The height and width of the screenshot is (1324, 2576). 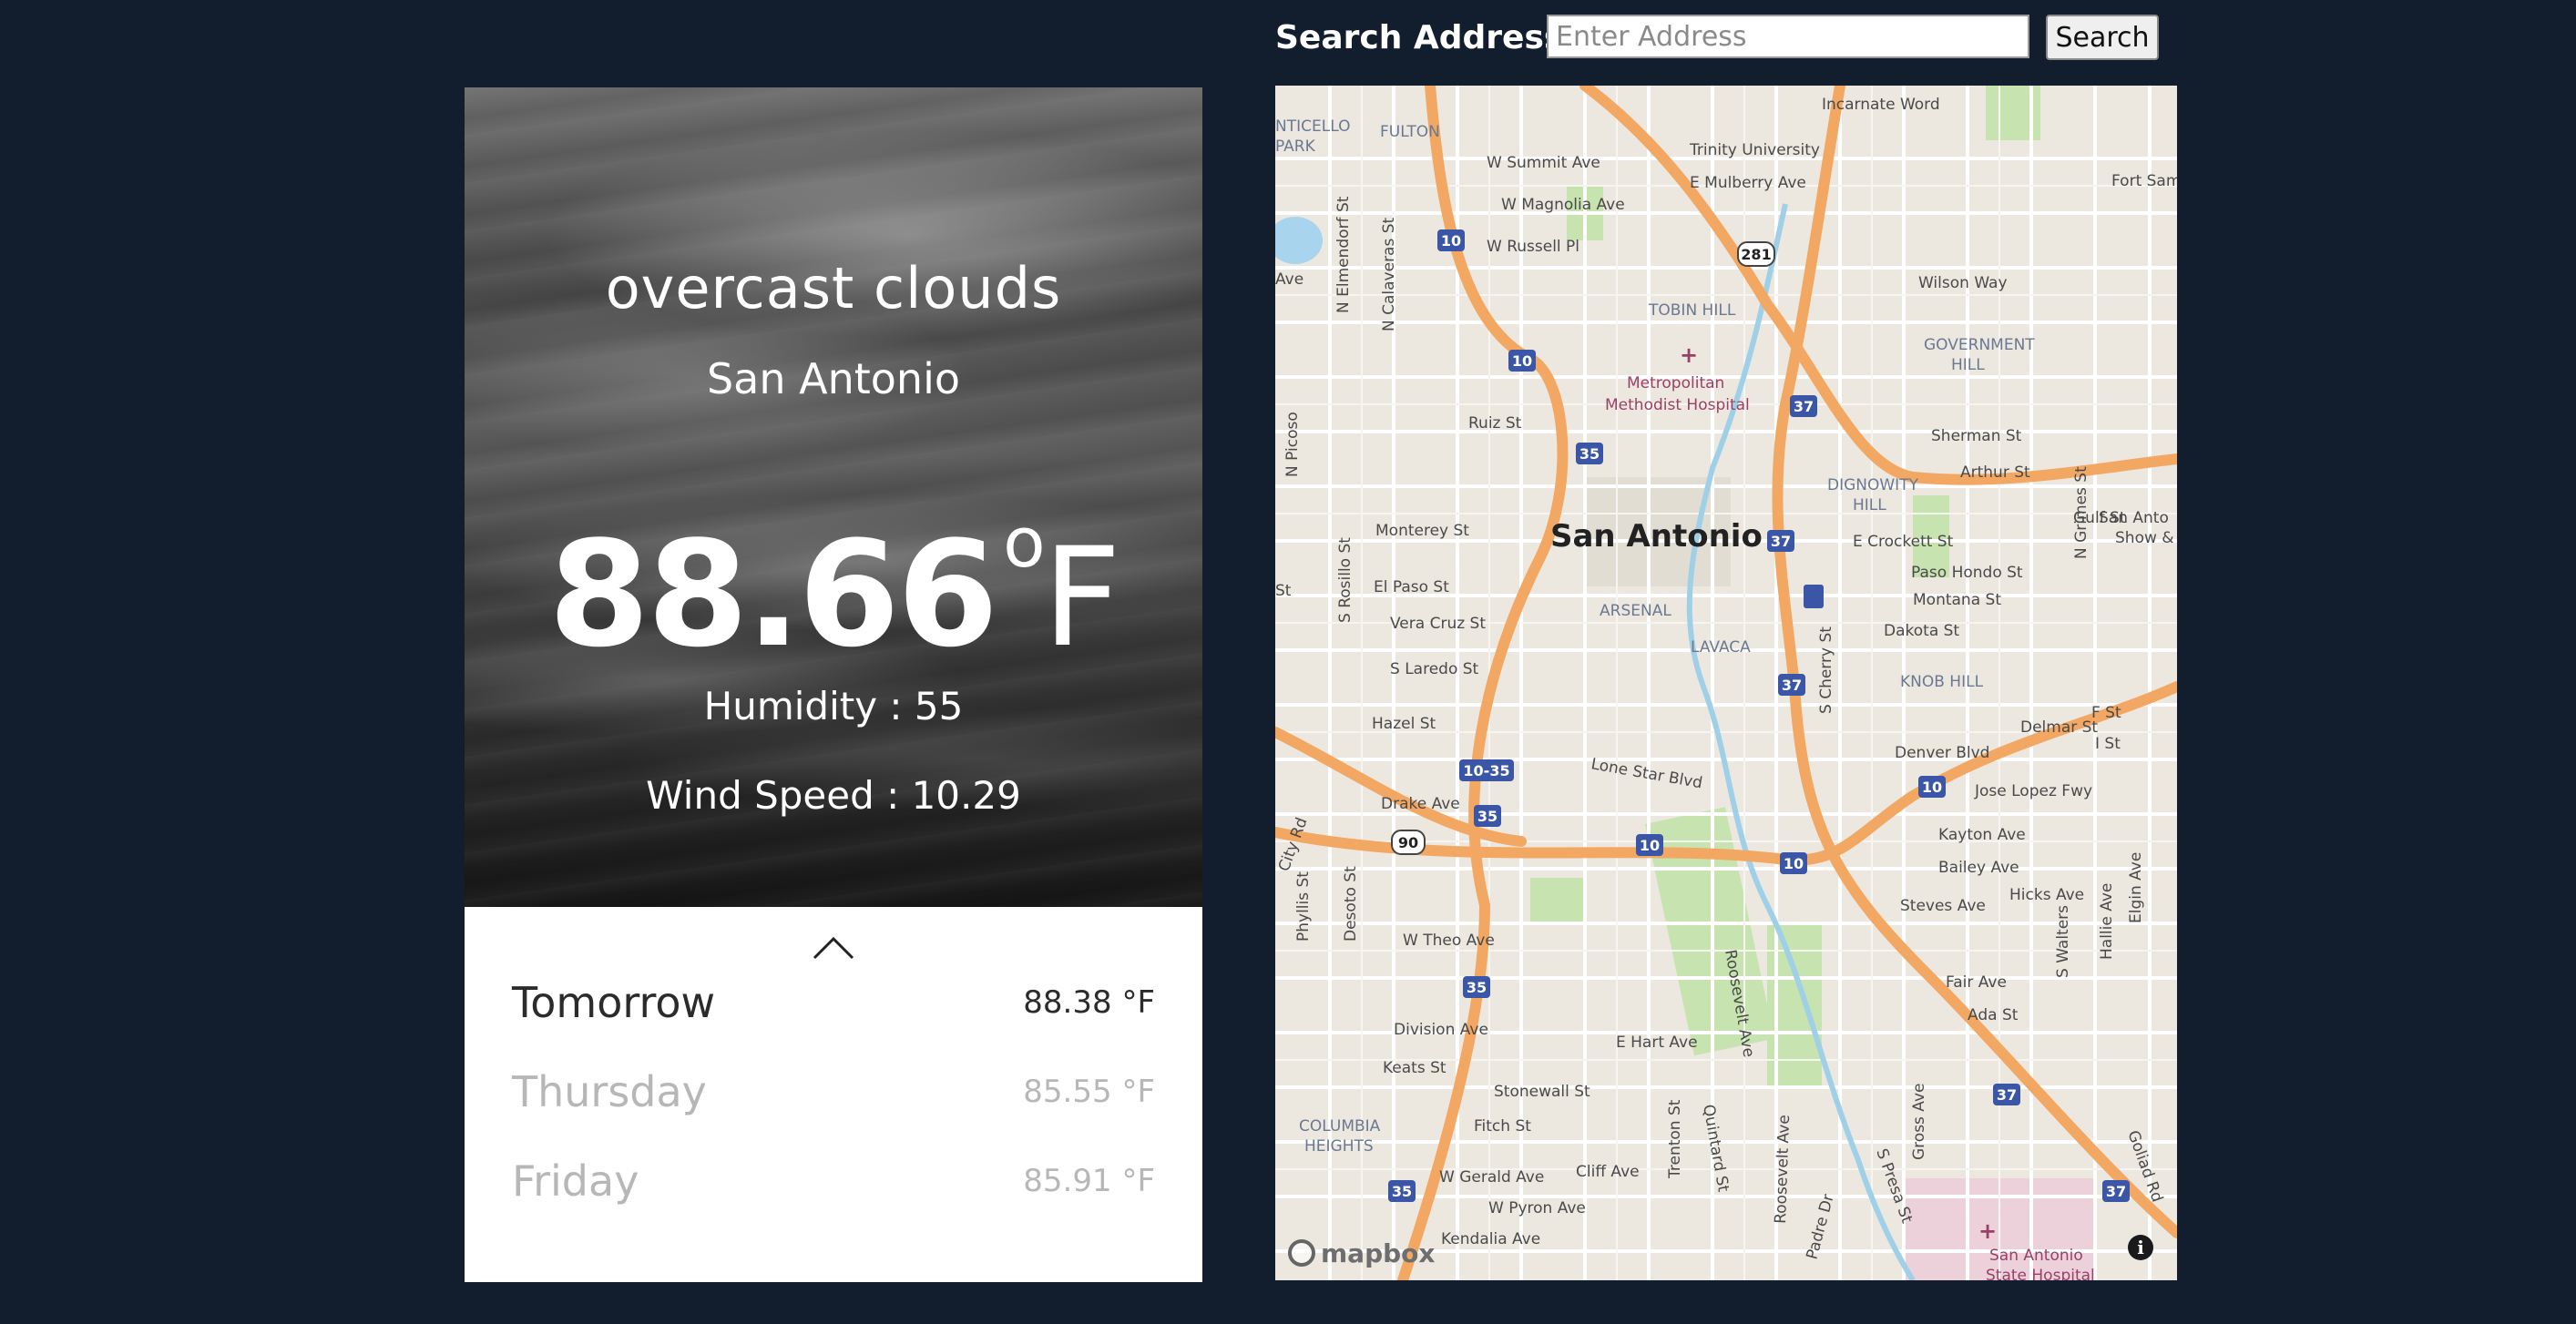 What do you see at coordinates (1404, 724) in the screenshot?
I see `svg-text: Hazel St` at bounding box center [1404, 724].